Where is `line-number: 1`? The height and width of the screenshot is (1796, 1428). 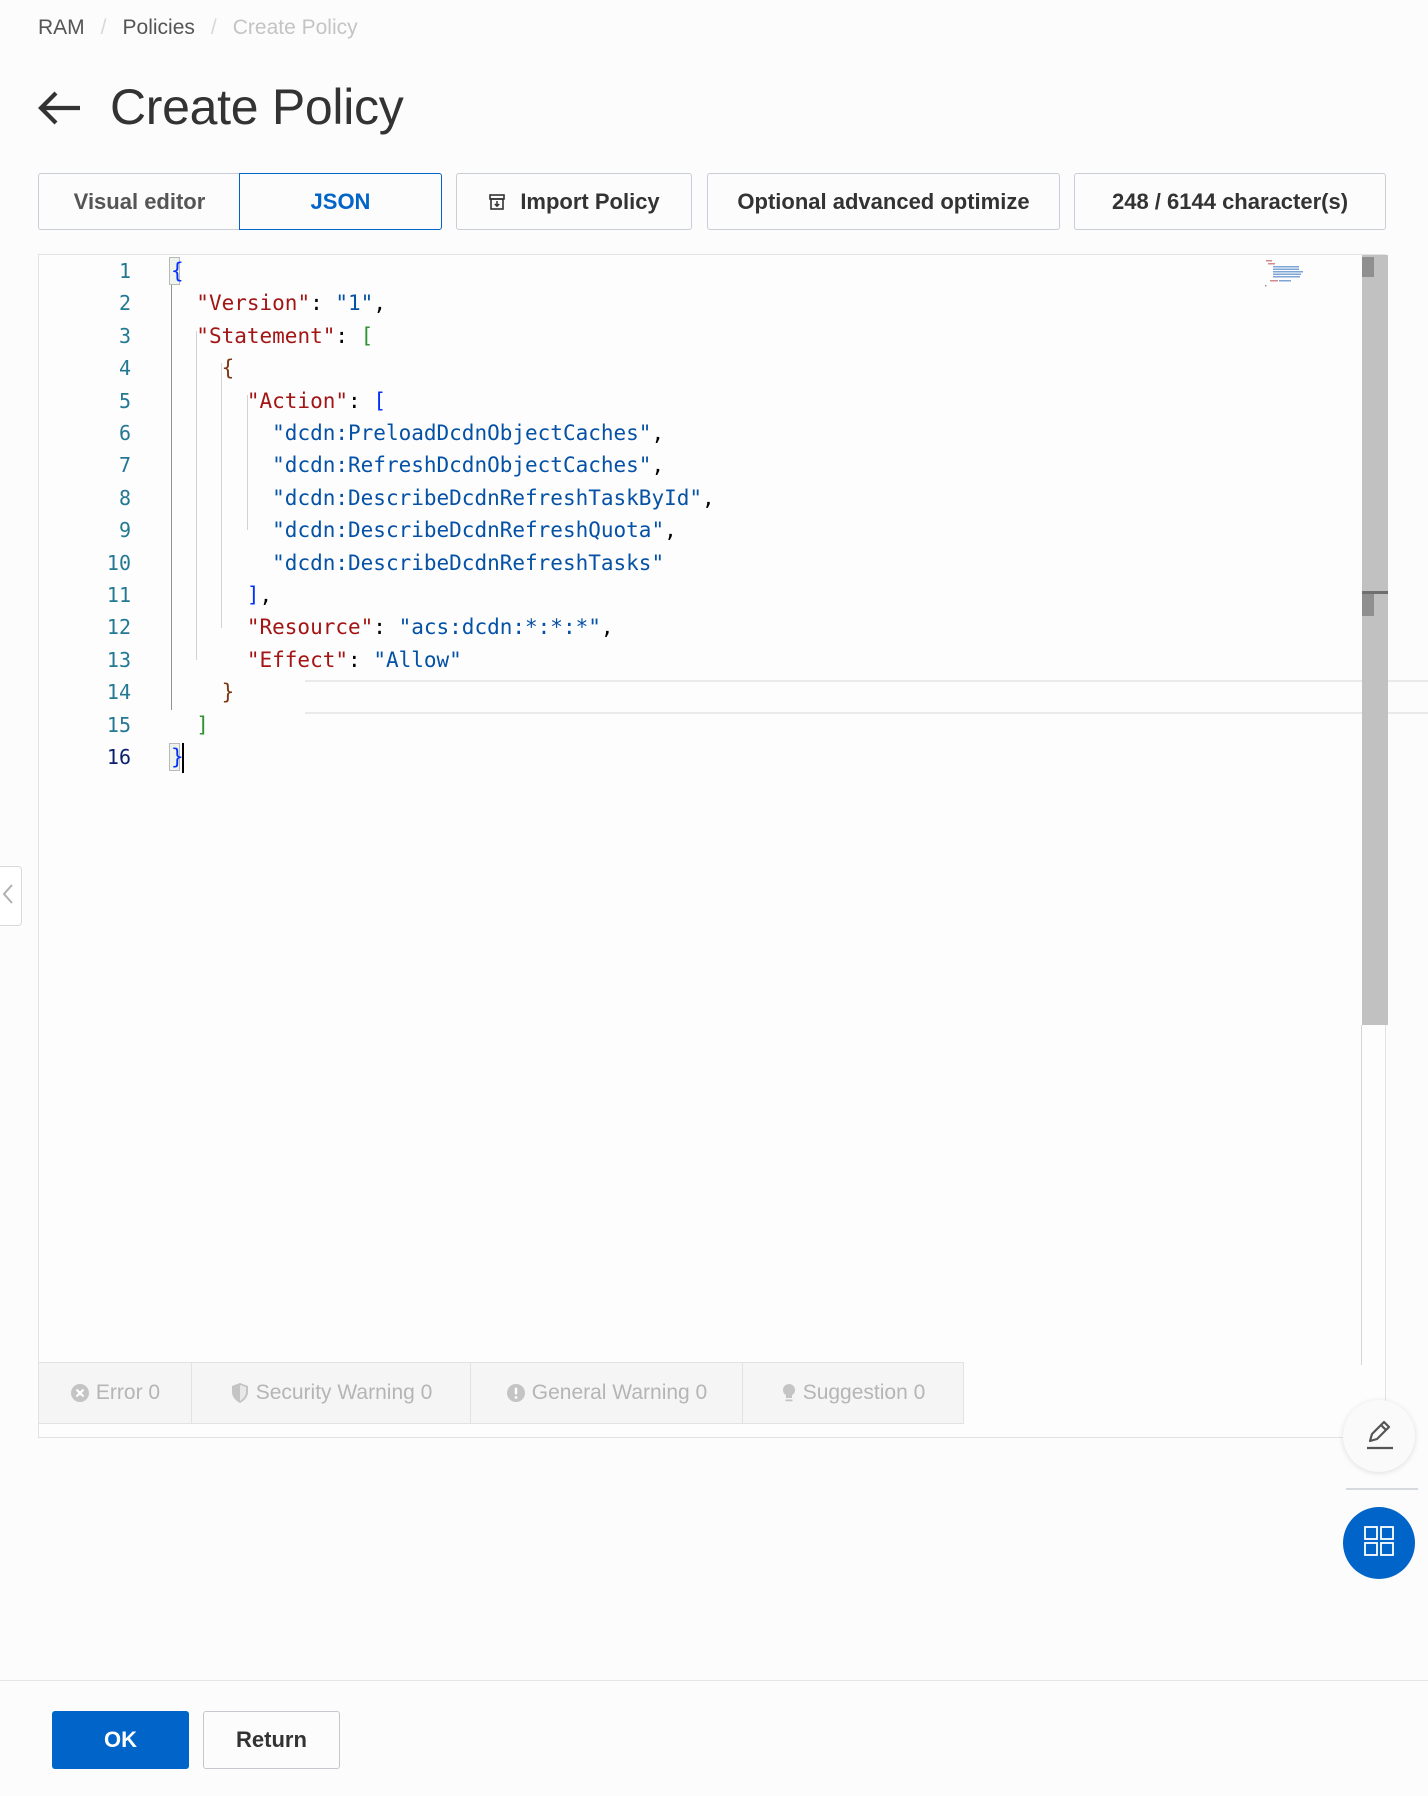 line-number: 1 is located at coordinates (124, 271).